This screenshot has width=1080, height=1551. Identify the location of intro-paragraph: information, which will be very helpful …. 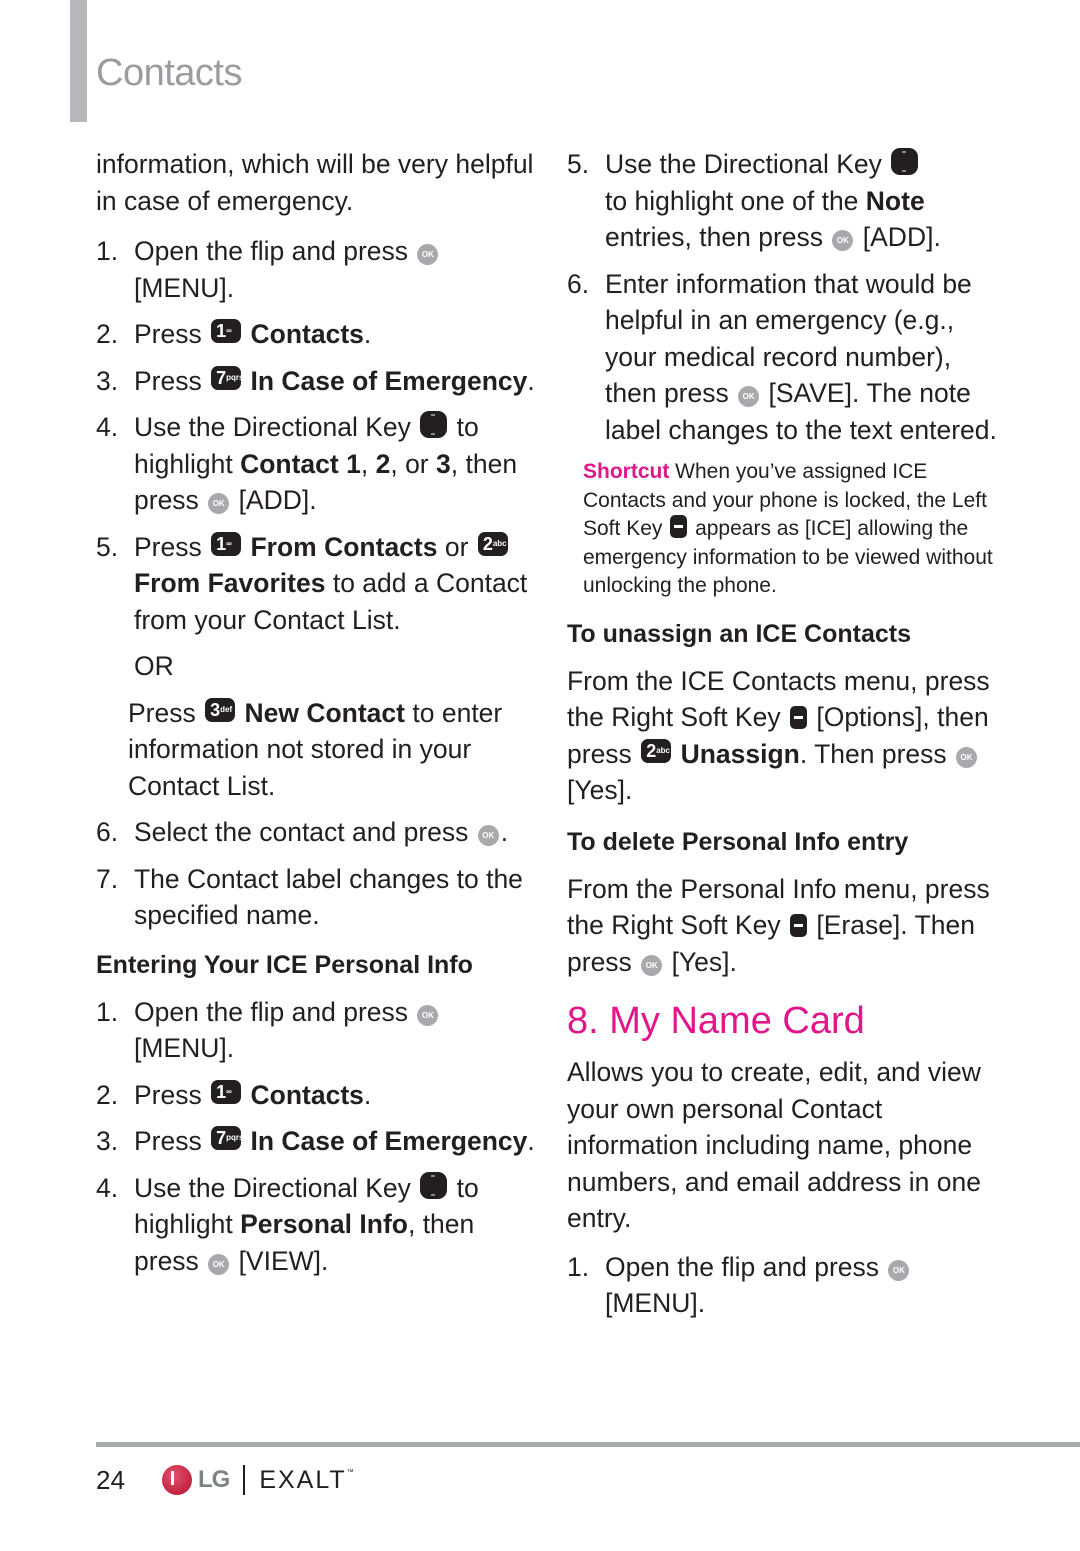
(315, 182).